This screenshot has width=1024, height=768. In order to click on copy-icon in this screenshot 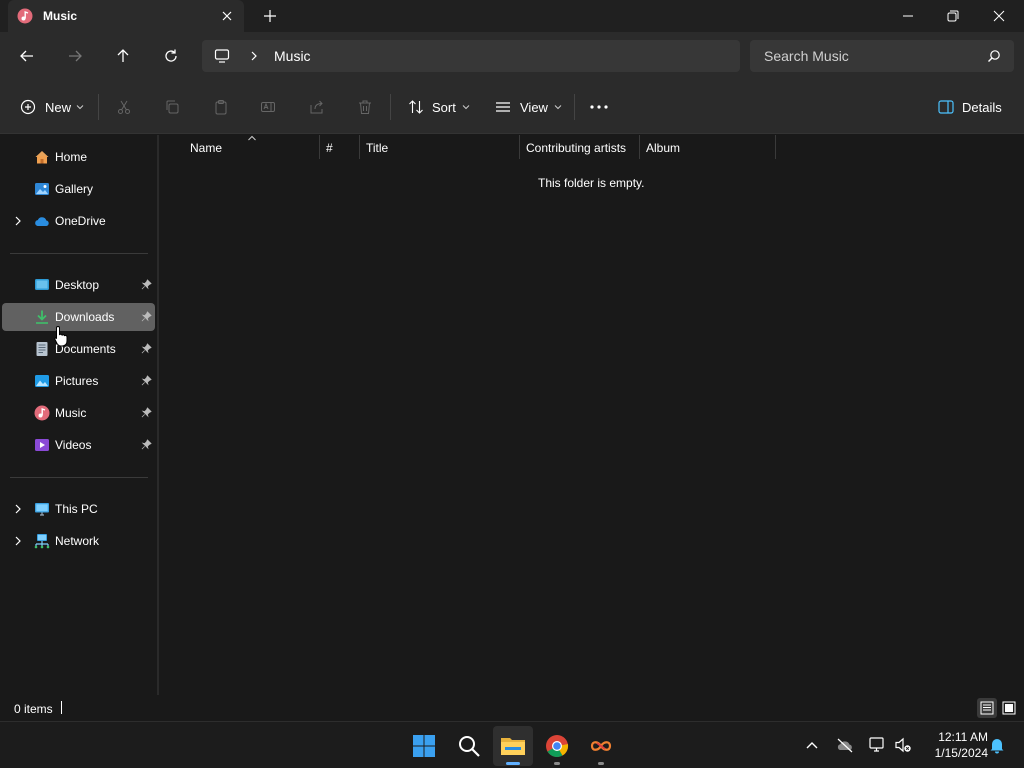, I will do `click(172, 107)`.